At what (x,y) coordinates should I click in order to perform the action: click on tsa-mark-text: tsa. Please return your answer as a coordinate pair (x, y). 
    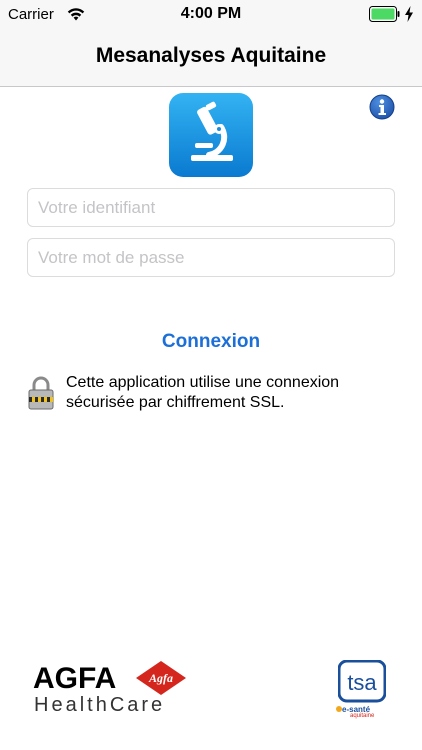
    Looking at the image, I should click on (362, 682).